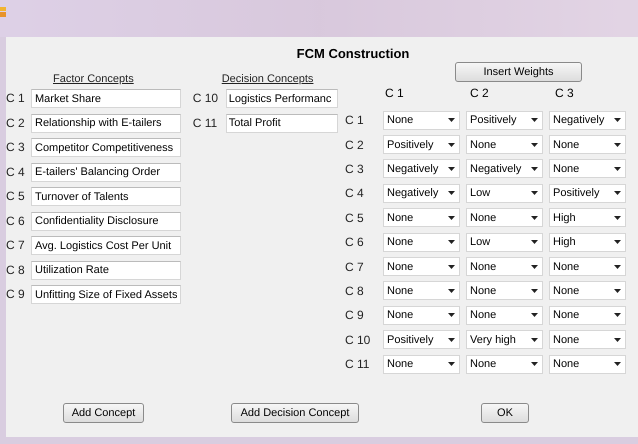 The image size is (638, 444). Describe the element at coordinates (355, 169) in the screenshot. I see `row-label: C 3` at that location.